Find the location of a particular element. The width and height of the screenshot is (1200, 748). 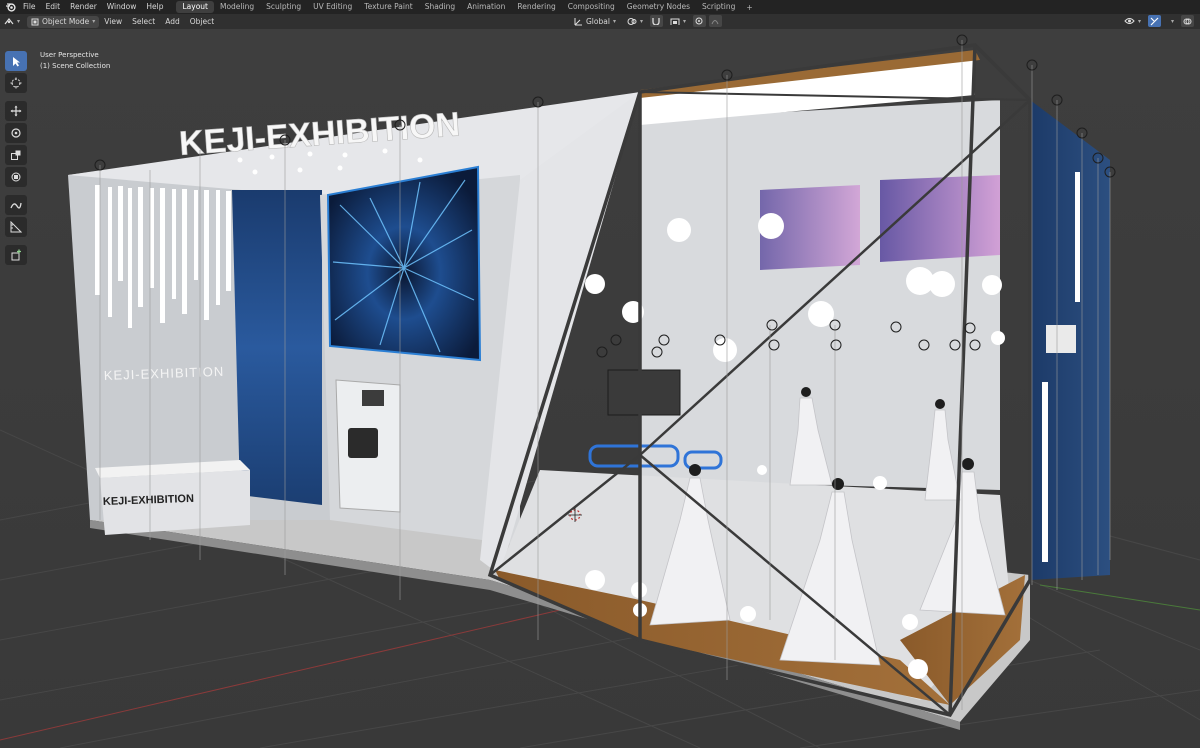

snap-target-selector: ▾ is located at coordinates (678, 21).